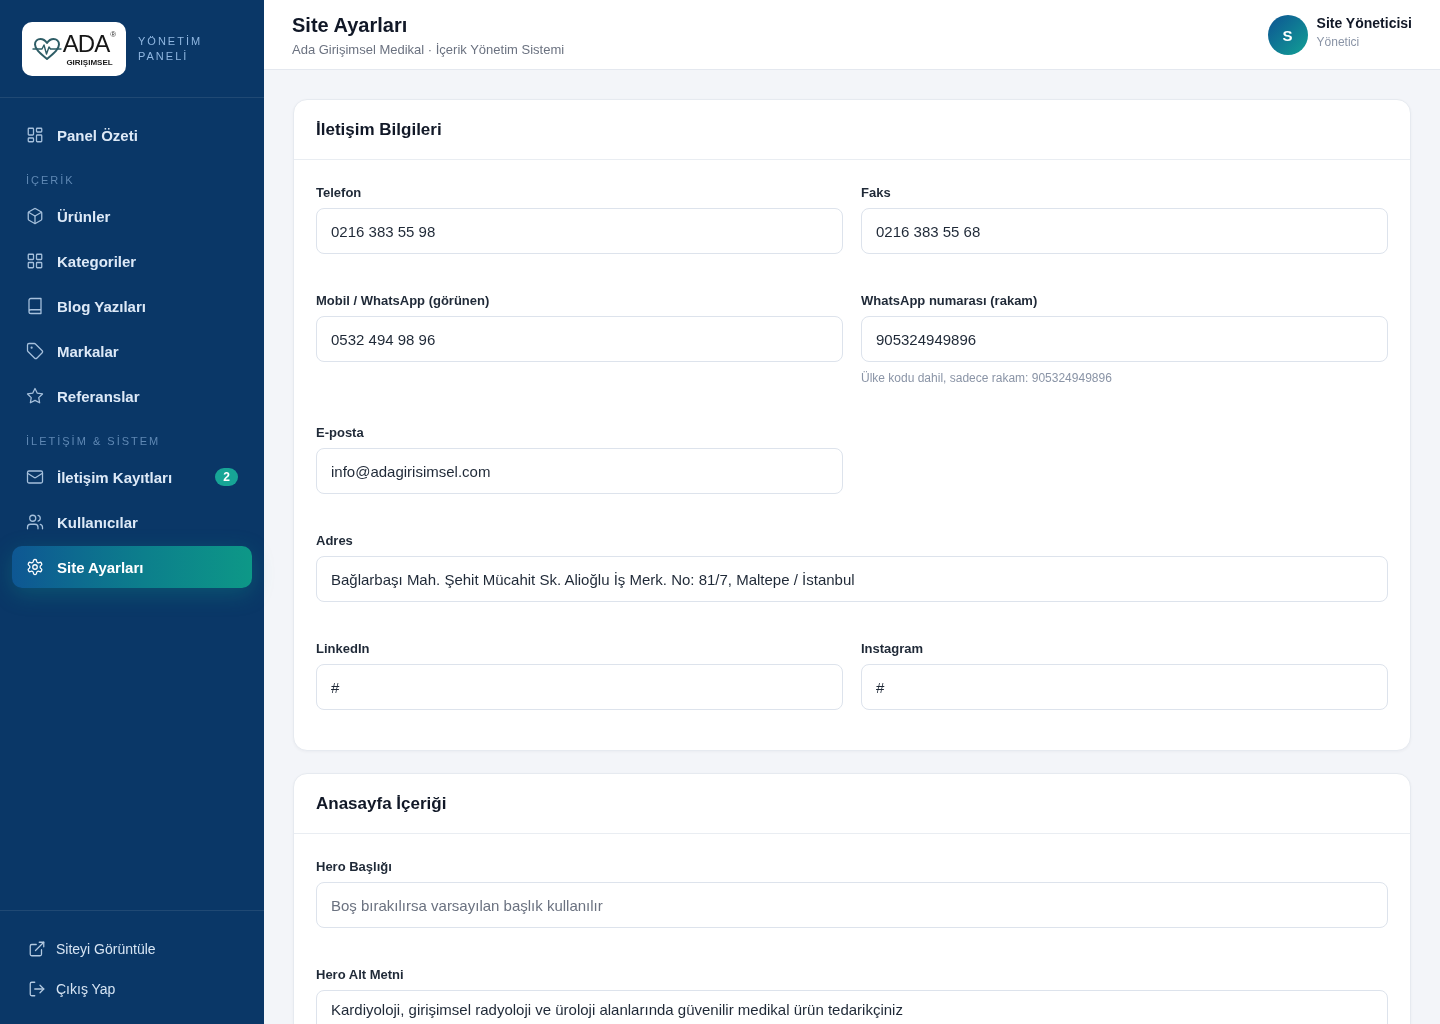  What do you see at coordinates (987, 378) in the screenshot?
I see `hint-text: Ülke kodu dahil, sadece rakam: 905324949896` at bounding box center [987, 378].